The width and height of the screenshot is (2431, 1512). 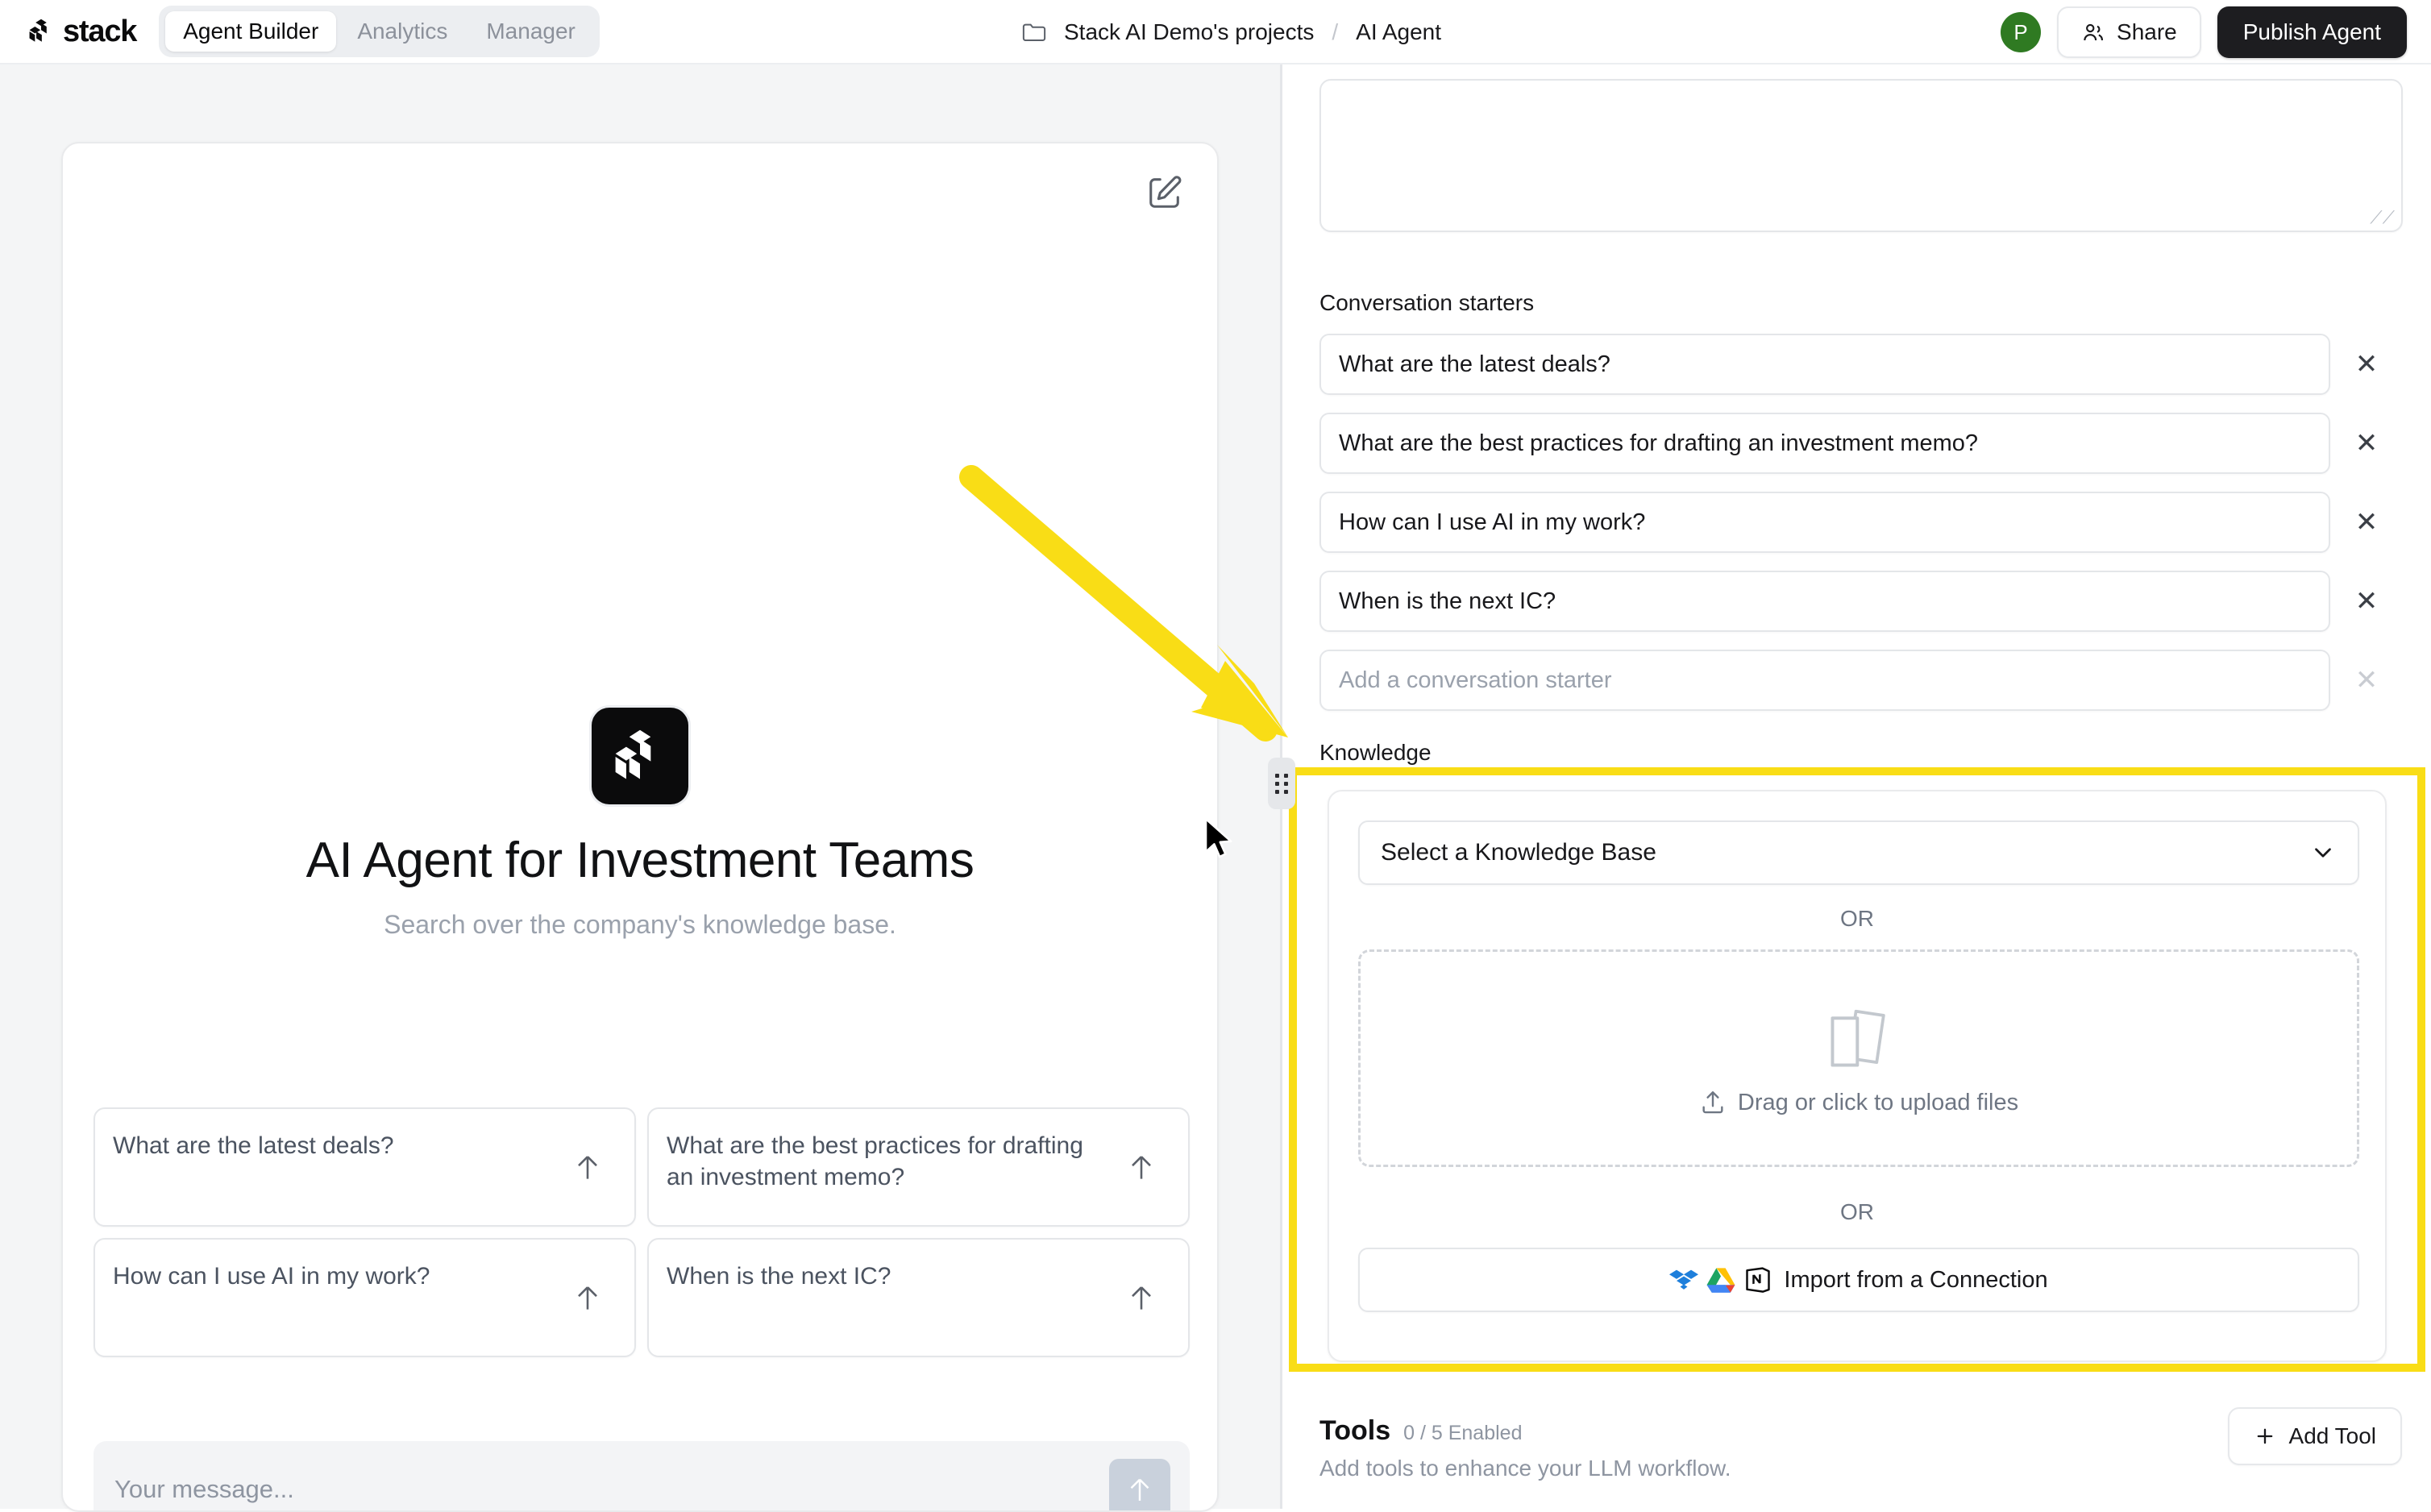 I want to click on import-from-connection-button: Import from a Connection, so click(x=1859, y=1280).